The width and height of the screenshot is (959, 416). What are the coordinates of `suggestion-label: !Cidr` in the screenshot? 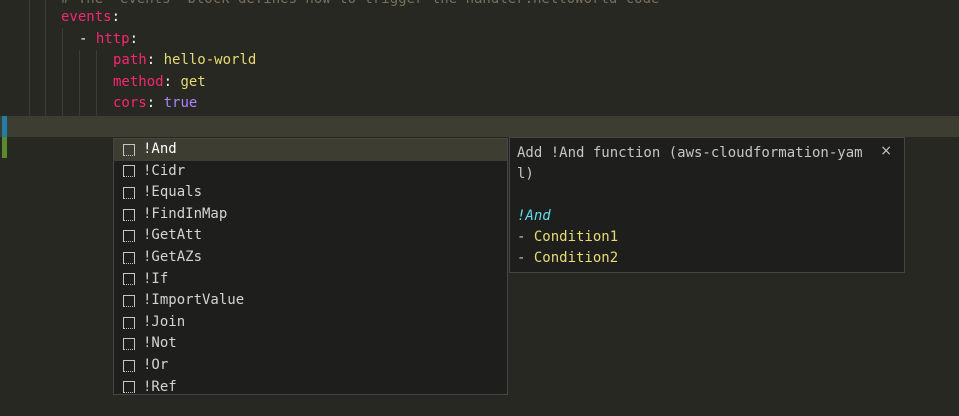 It's located at (164, 170).